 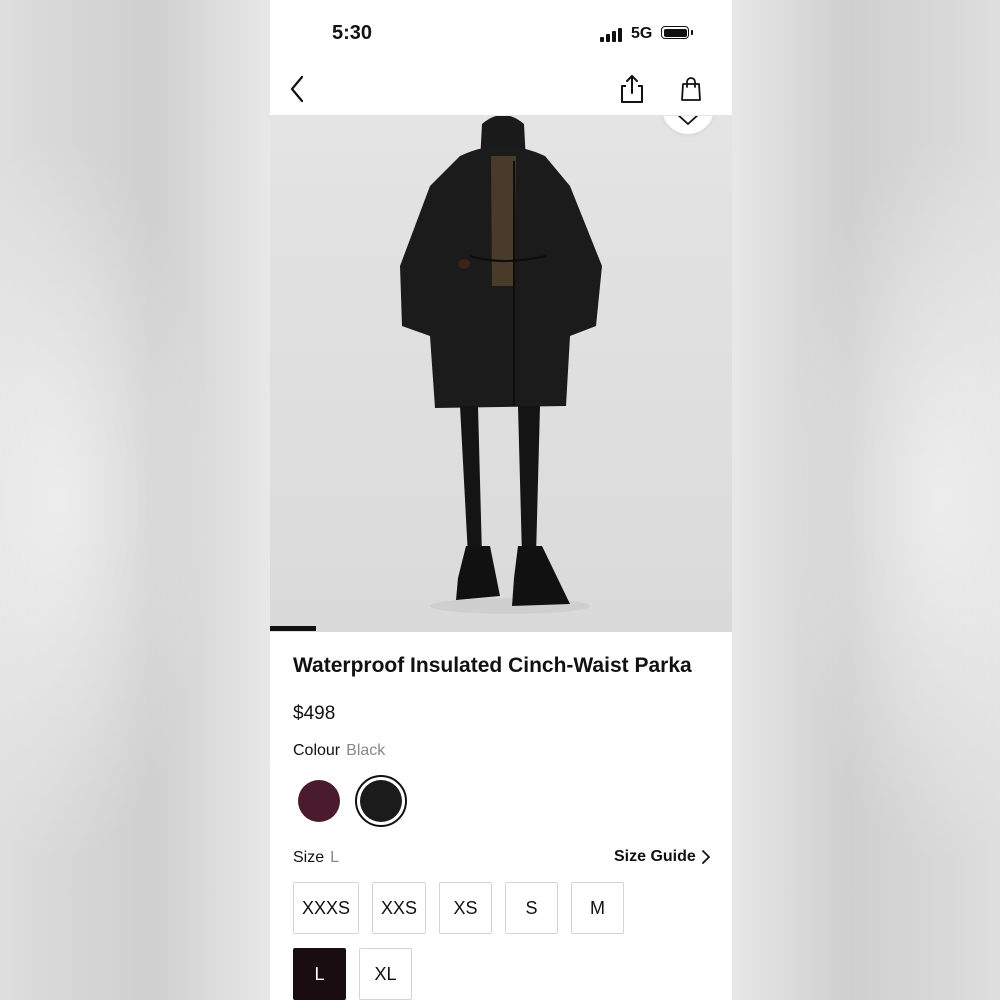 What do you see at coordinates (501, 628) in the screenshot?
I see `carousel-indicator` at bounding box center [501, 628].